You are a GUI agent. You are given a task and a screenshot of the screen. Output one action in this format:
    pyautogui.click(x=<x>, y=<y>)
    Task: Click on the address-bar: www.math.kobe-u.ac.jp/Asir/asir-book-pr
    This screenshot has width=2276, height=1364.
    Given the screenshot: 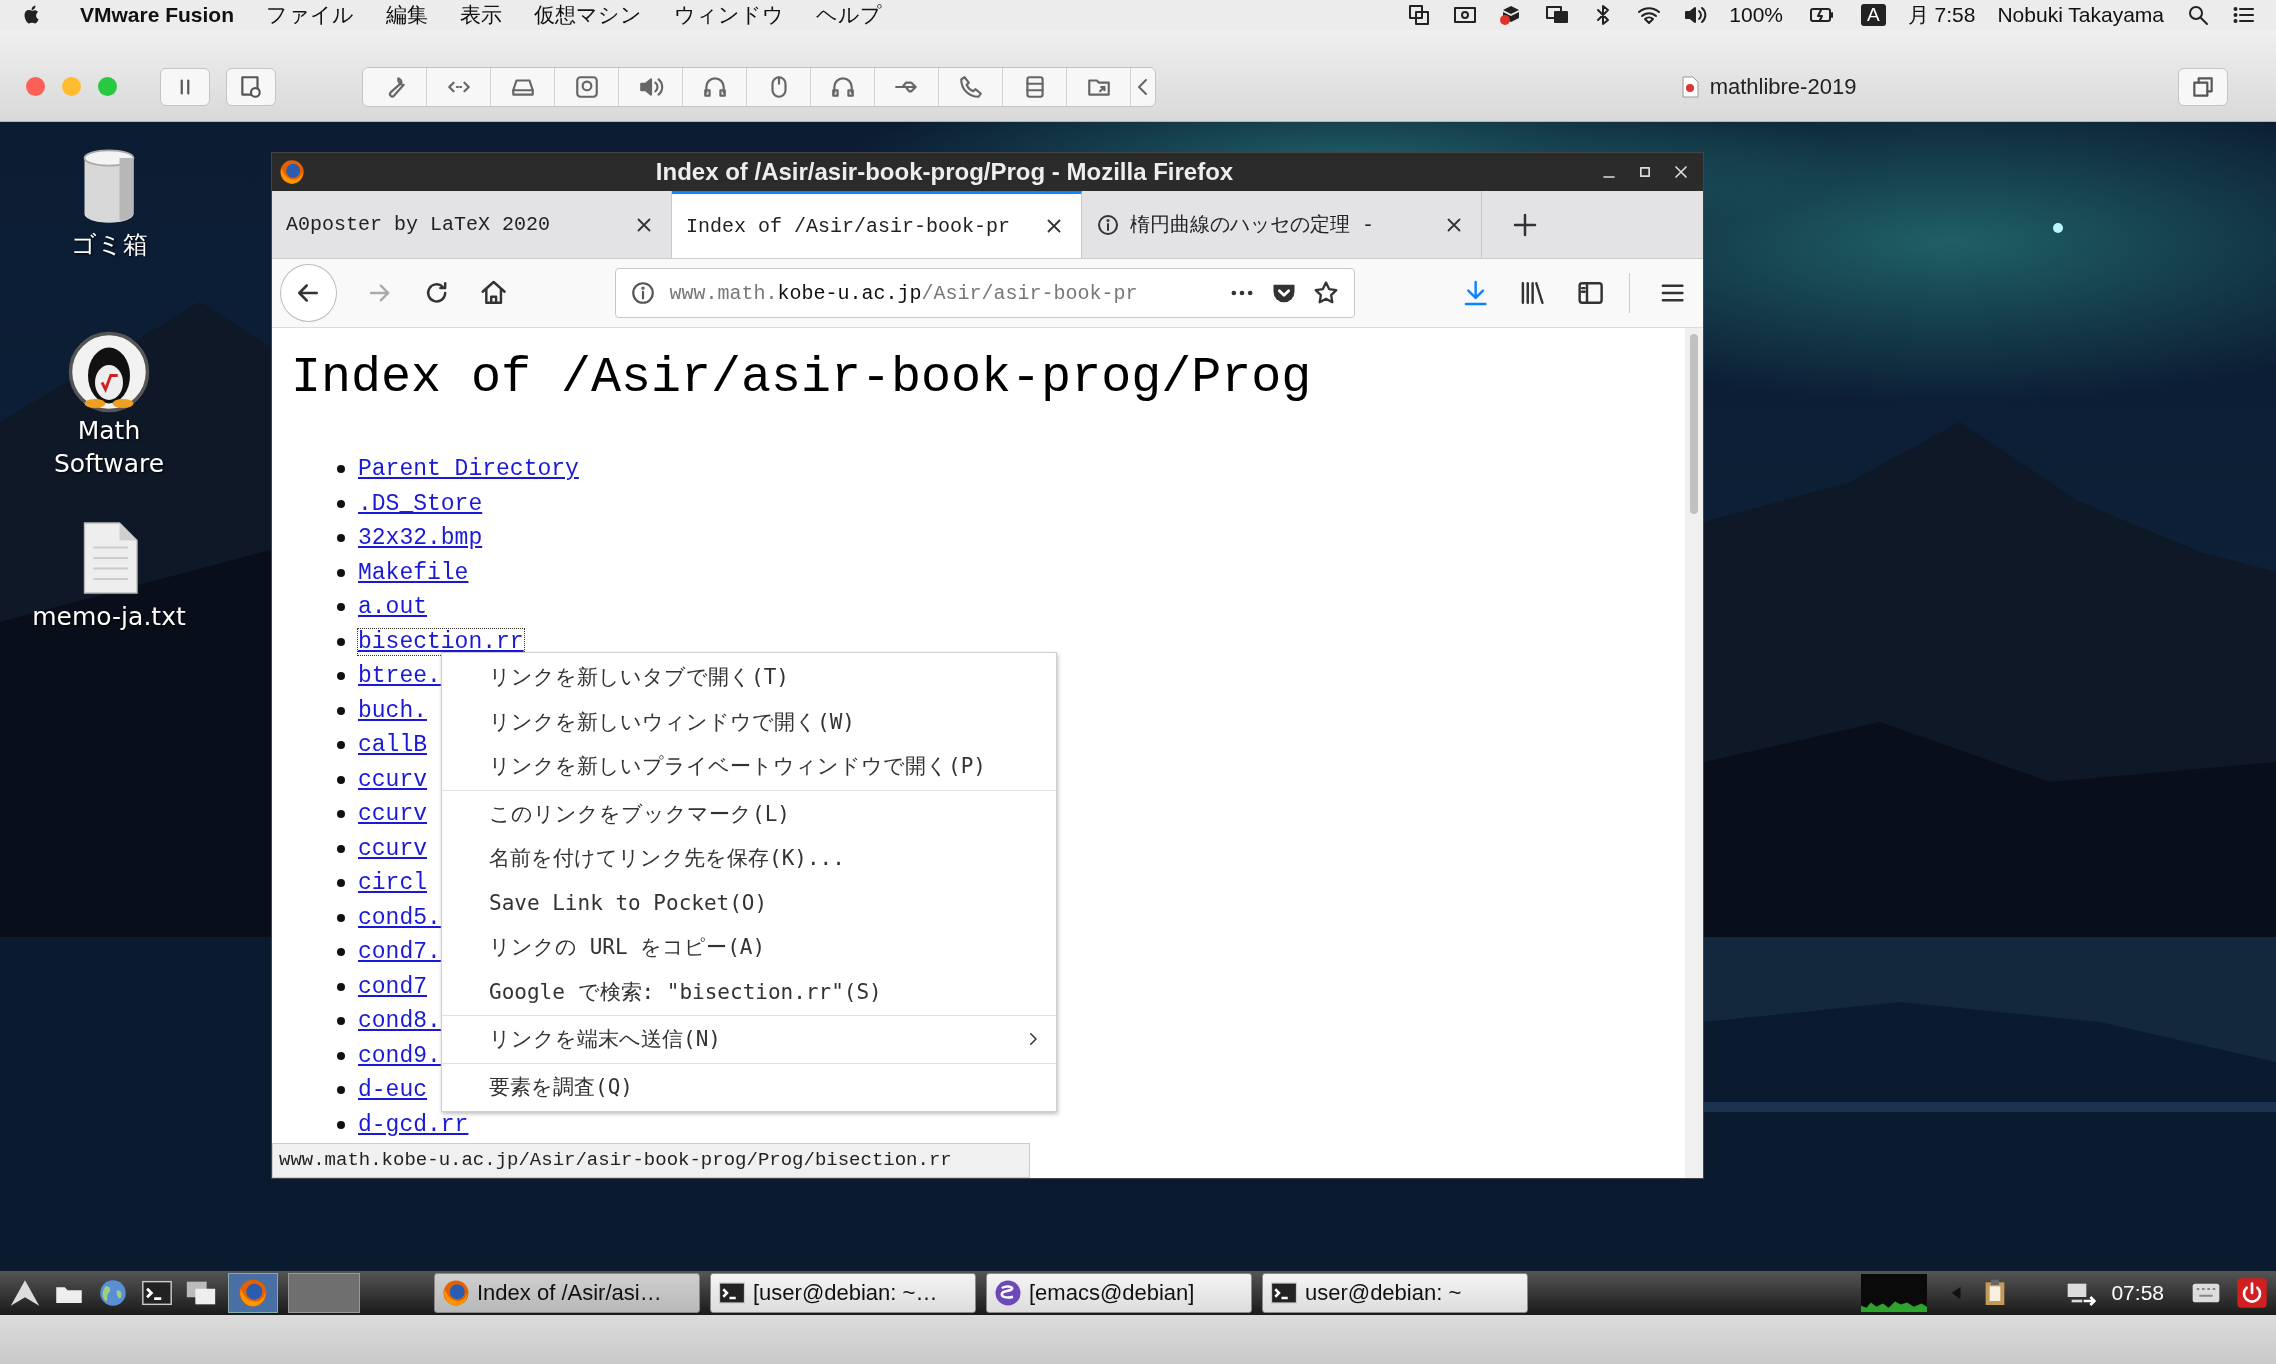 What is the action you would take?
    pyautogui.click(x=984, y=293)
    